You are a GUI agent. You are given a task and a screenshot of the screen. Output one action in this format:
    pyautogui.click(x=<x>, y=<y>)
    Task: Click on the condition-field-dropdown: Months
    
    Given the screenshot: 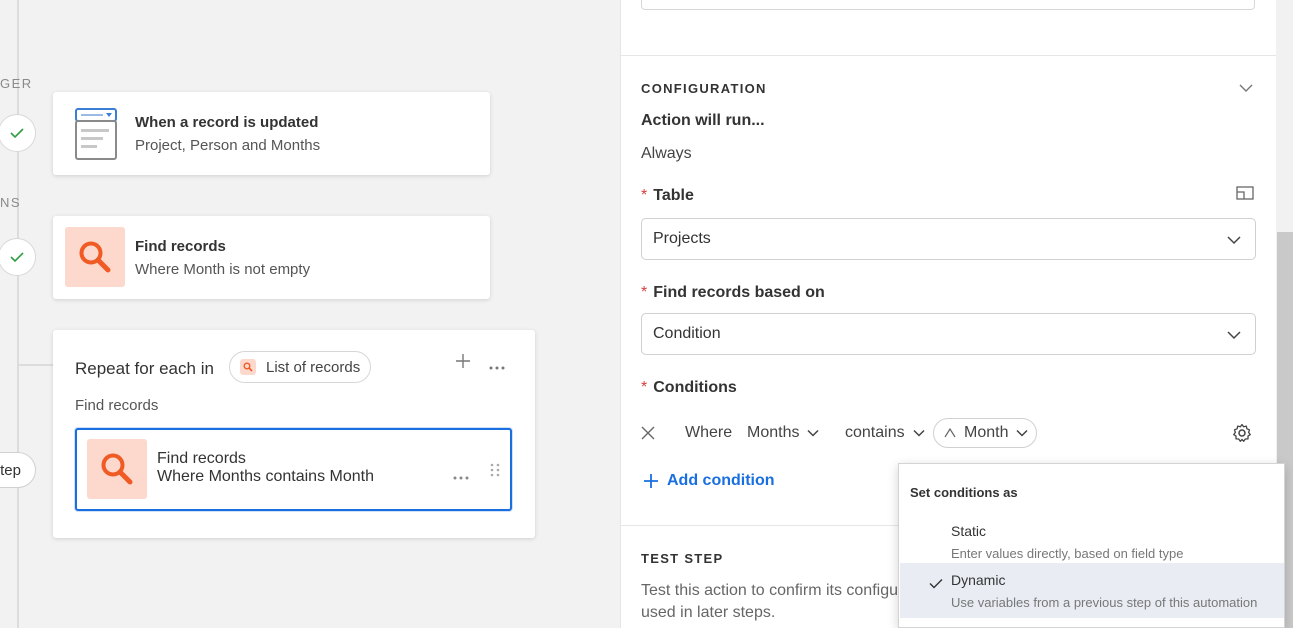 What is the action you would take?
    pyautogui.click(x=783, y=433)
    